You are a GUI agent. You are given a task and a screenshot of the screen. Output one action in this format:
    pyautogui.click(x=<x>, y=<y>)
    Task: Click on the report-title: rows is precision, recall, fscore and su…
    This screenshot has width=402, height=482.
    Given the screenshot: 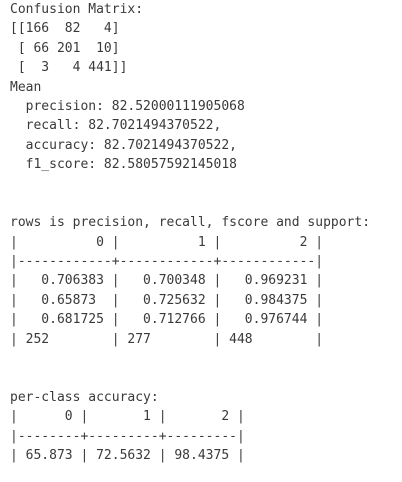 What is the action you would take?
    pyautogui.click(x=190, y=223)
    